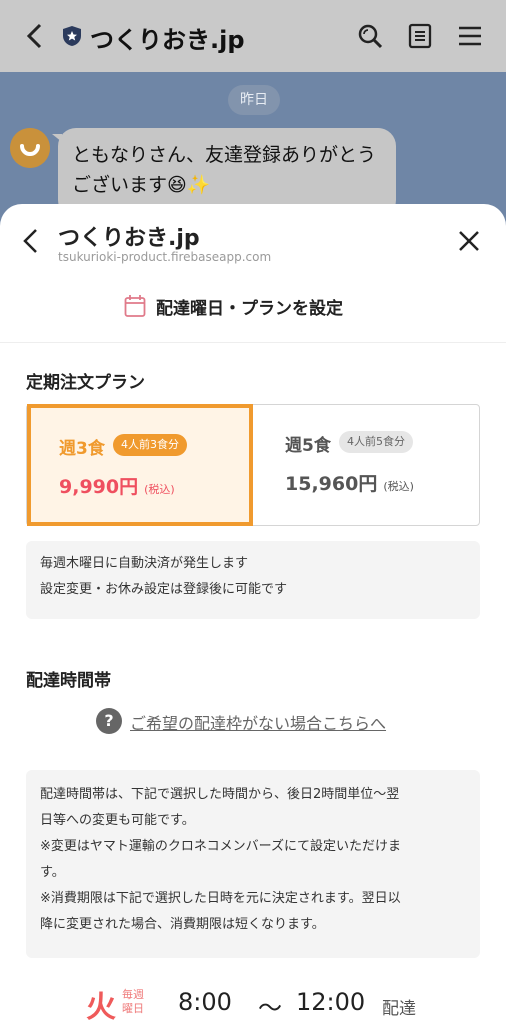 This screenshot has height=1024, width=506. Describe the element at coordinates (253, 342) in the screenshot. I see `divider` at that location.